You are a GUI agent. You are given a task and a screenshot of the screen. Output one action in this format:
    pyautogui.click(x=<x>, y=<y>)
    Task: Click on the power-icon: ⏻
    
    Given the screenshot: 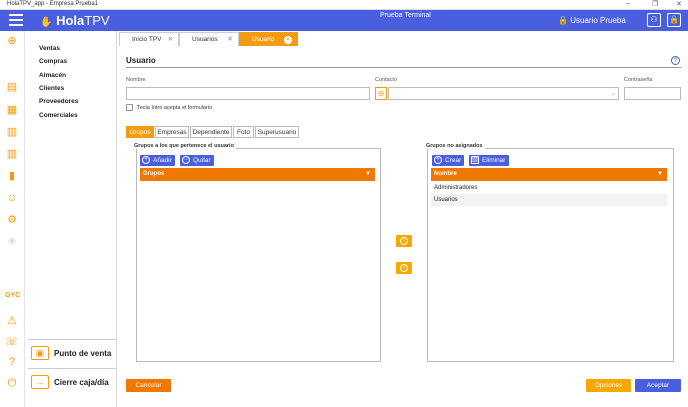 What is the action you would take?
    pyautogui.click(x=12, y=383)
    